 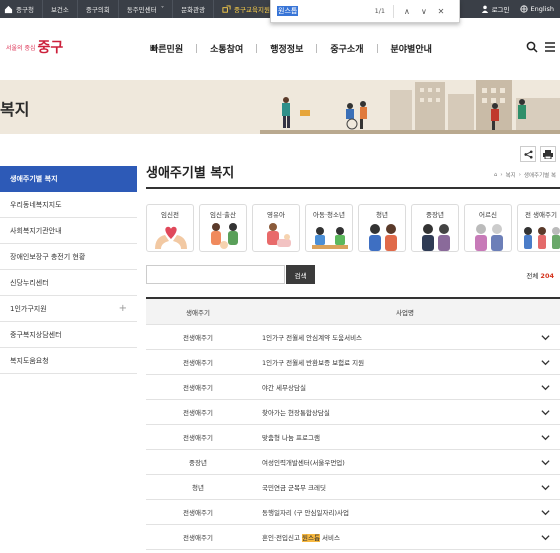 What do you see at coordinates (314, 11) in the screenshot?
I see `find-input: 원스톱` at bounding box center [314, 11].